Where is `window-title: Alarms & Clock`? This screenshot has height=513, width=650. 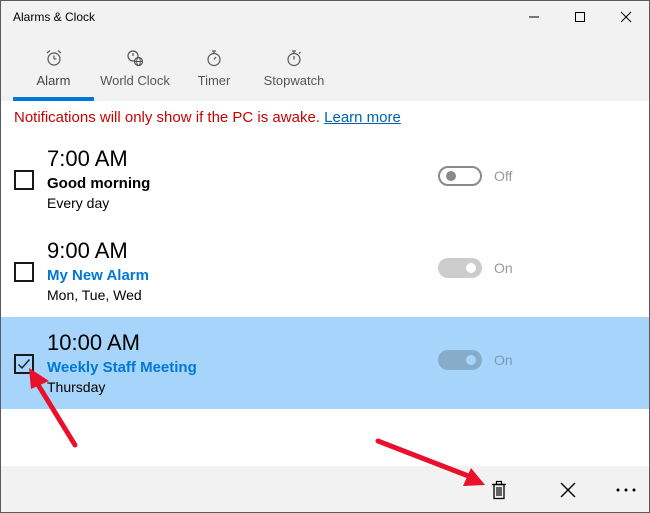
window-title: Alarms & Clock is located at coordinates (54, 17).